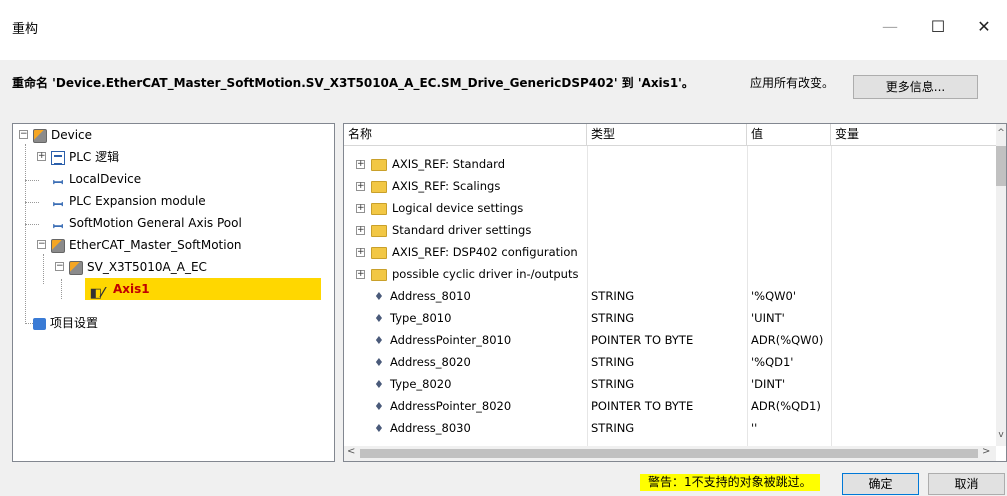  I want to click on cell-value: ADR(%QD1), so click(786, 406).